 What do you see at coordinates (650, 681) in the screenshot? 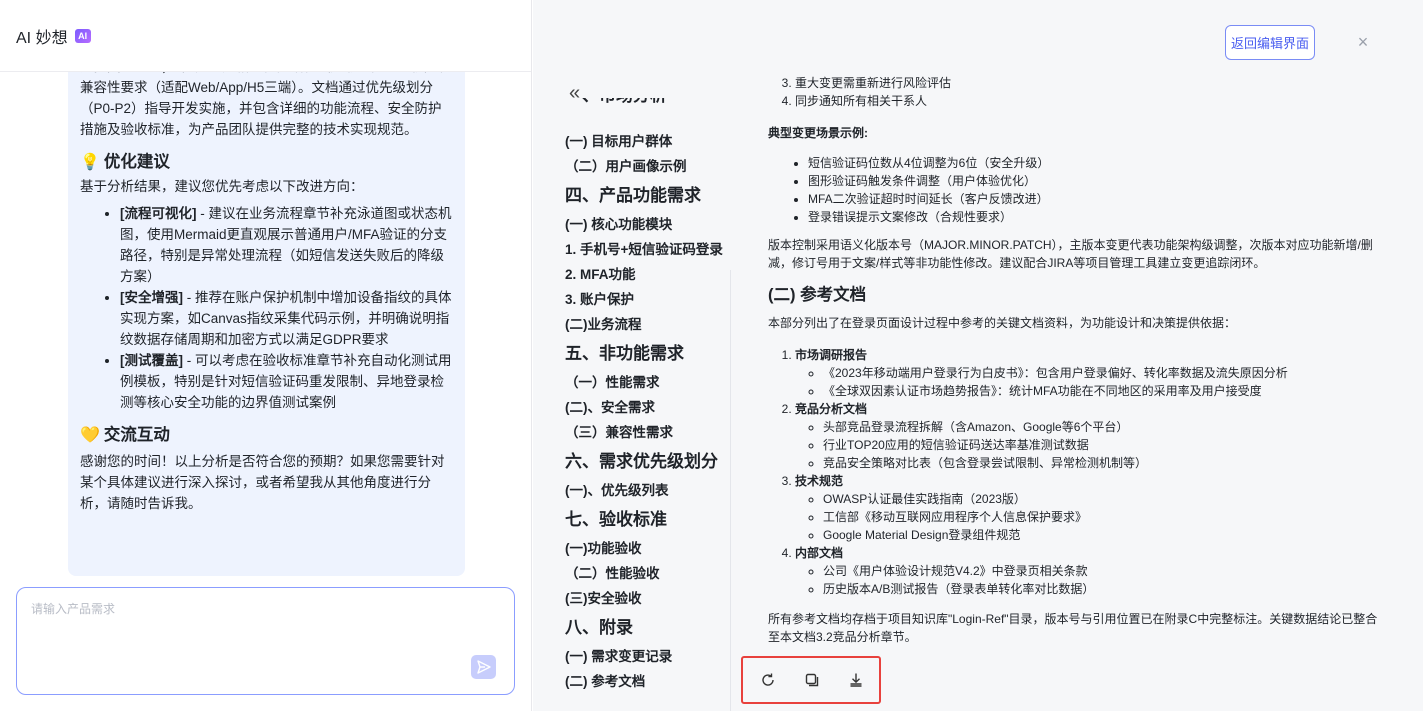
I see `toc-item: (二) 参考文档` at bounding box center [650, 681].